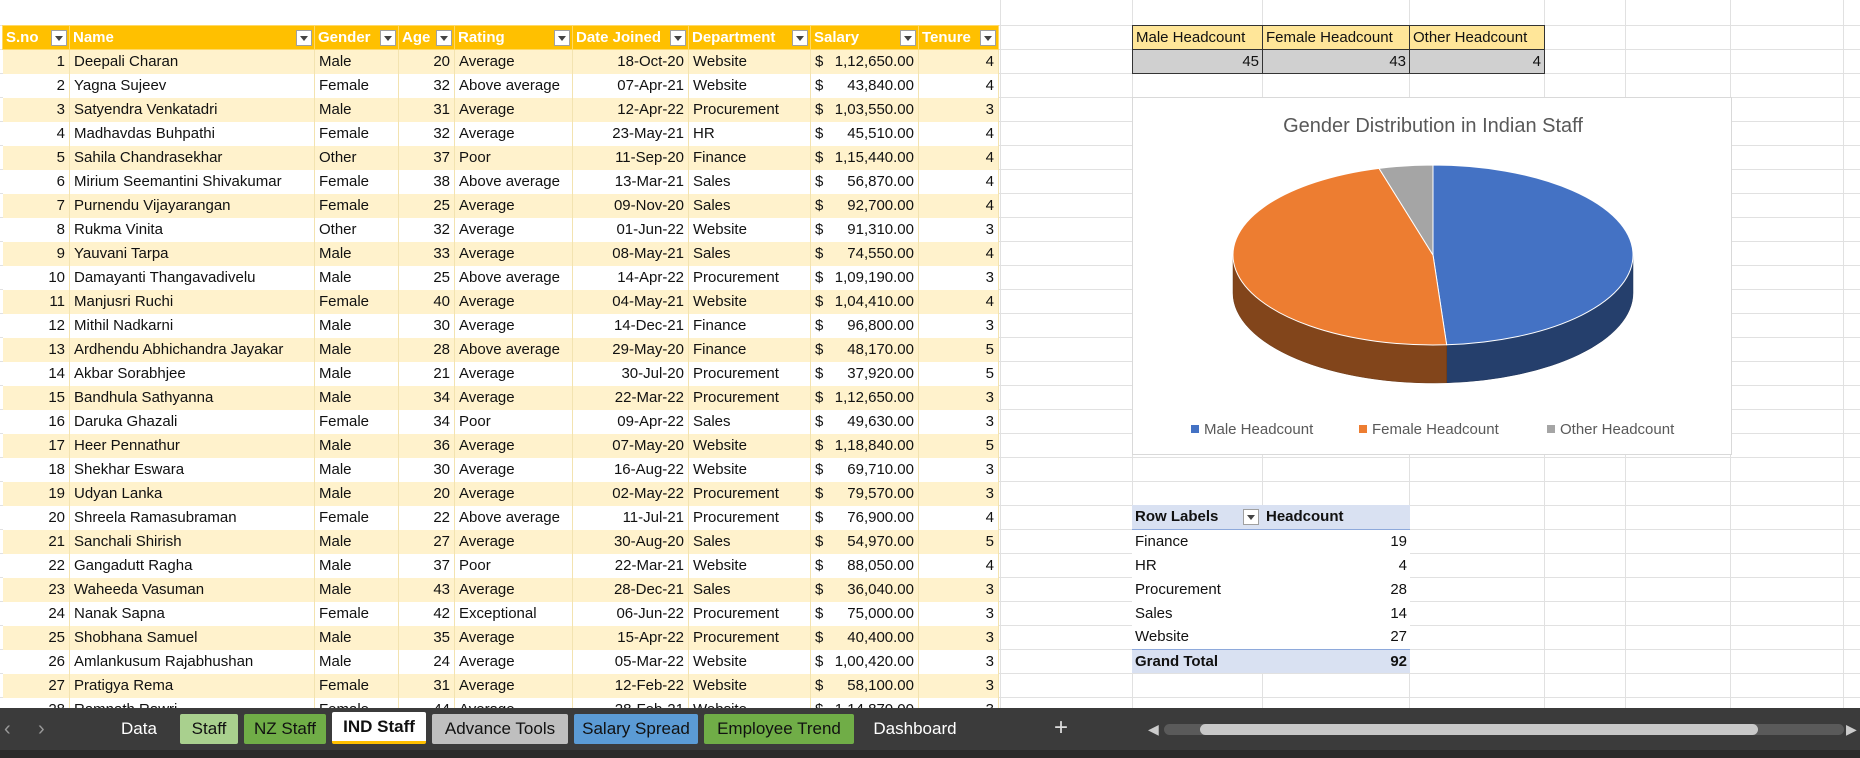 The image size is (1860, 758). Describe the element at coordinates (864, 493) in the screenshot. I see `cell-salary: $79,570.00` at that location.